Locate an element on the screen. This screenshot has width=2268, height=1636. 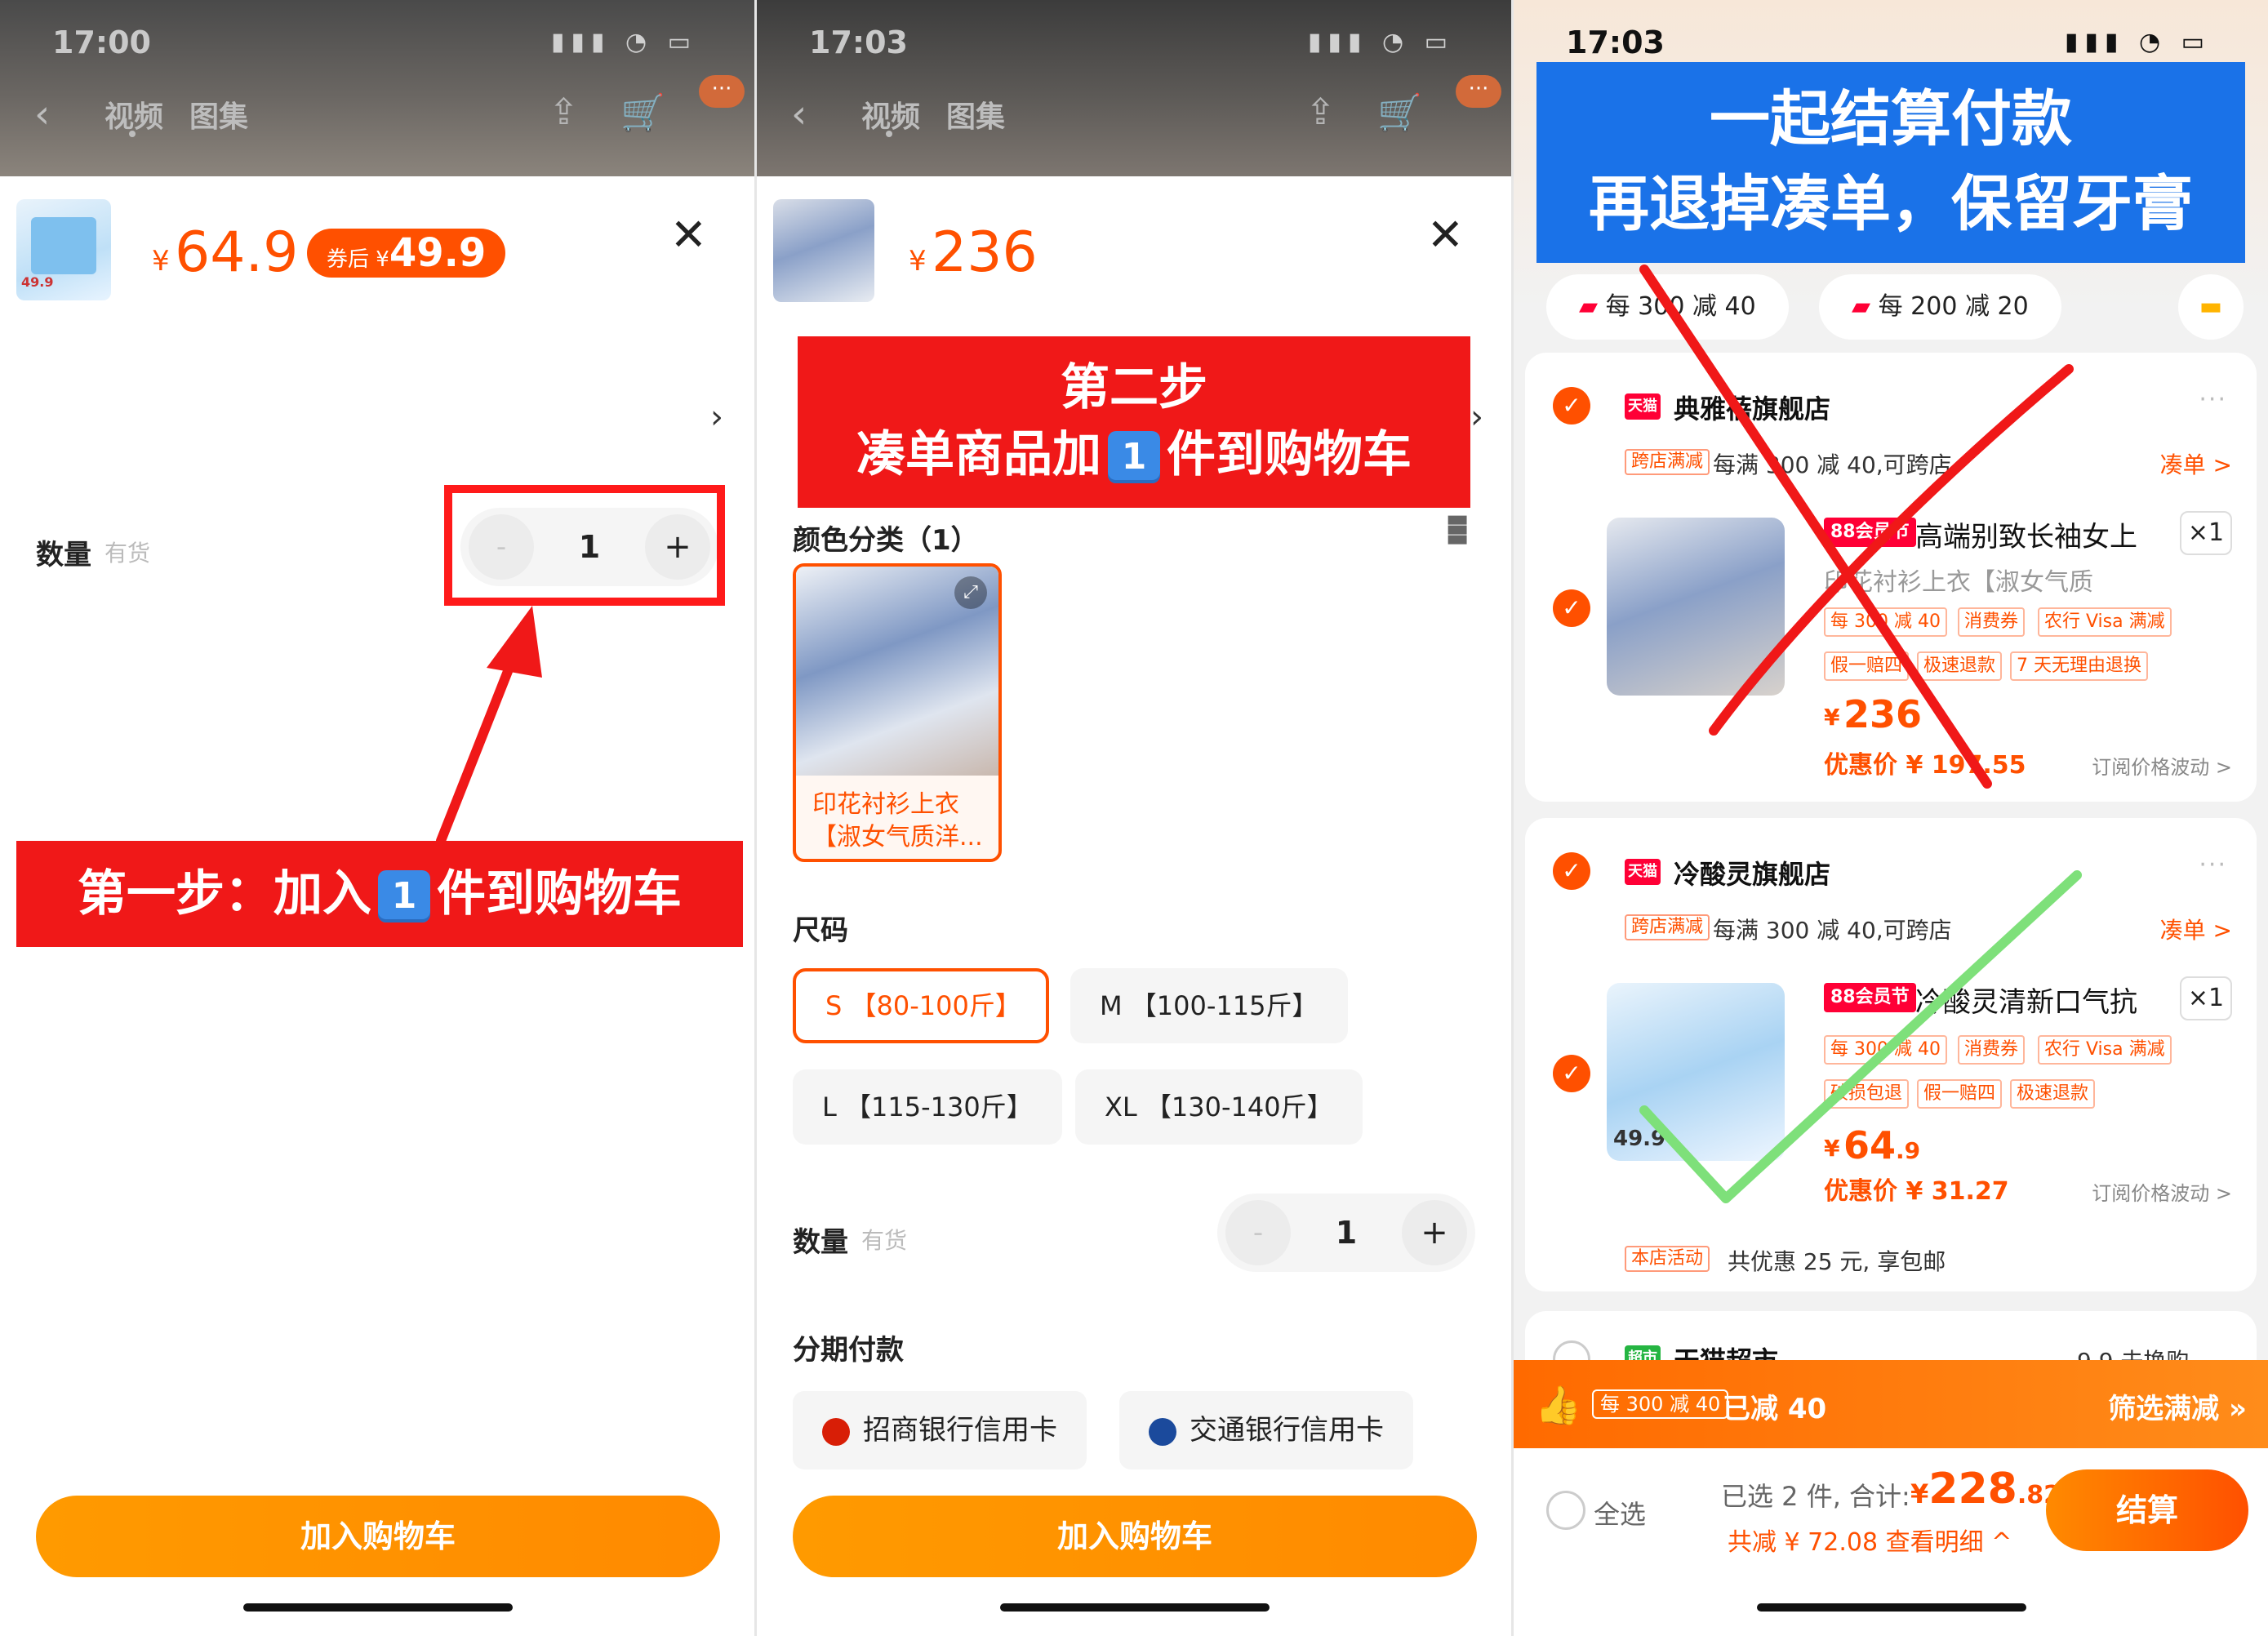
member-day-badge: 88会员节 is located at coordinates (1870, 532).